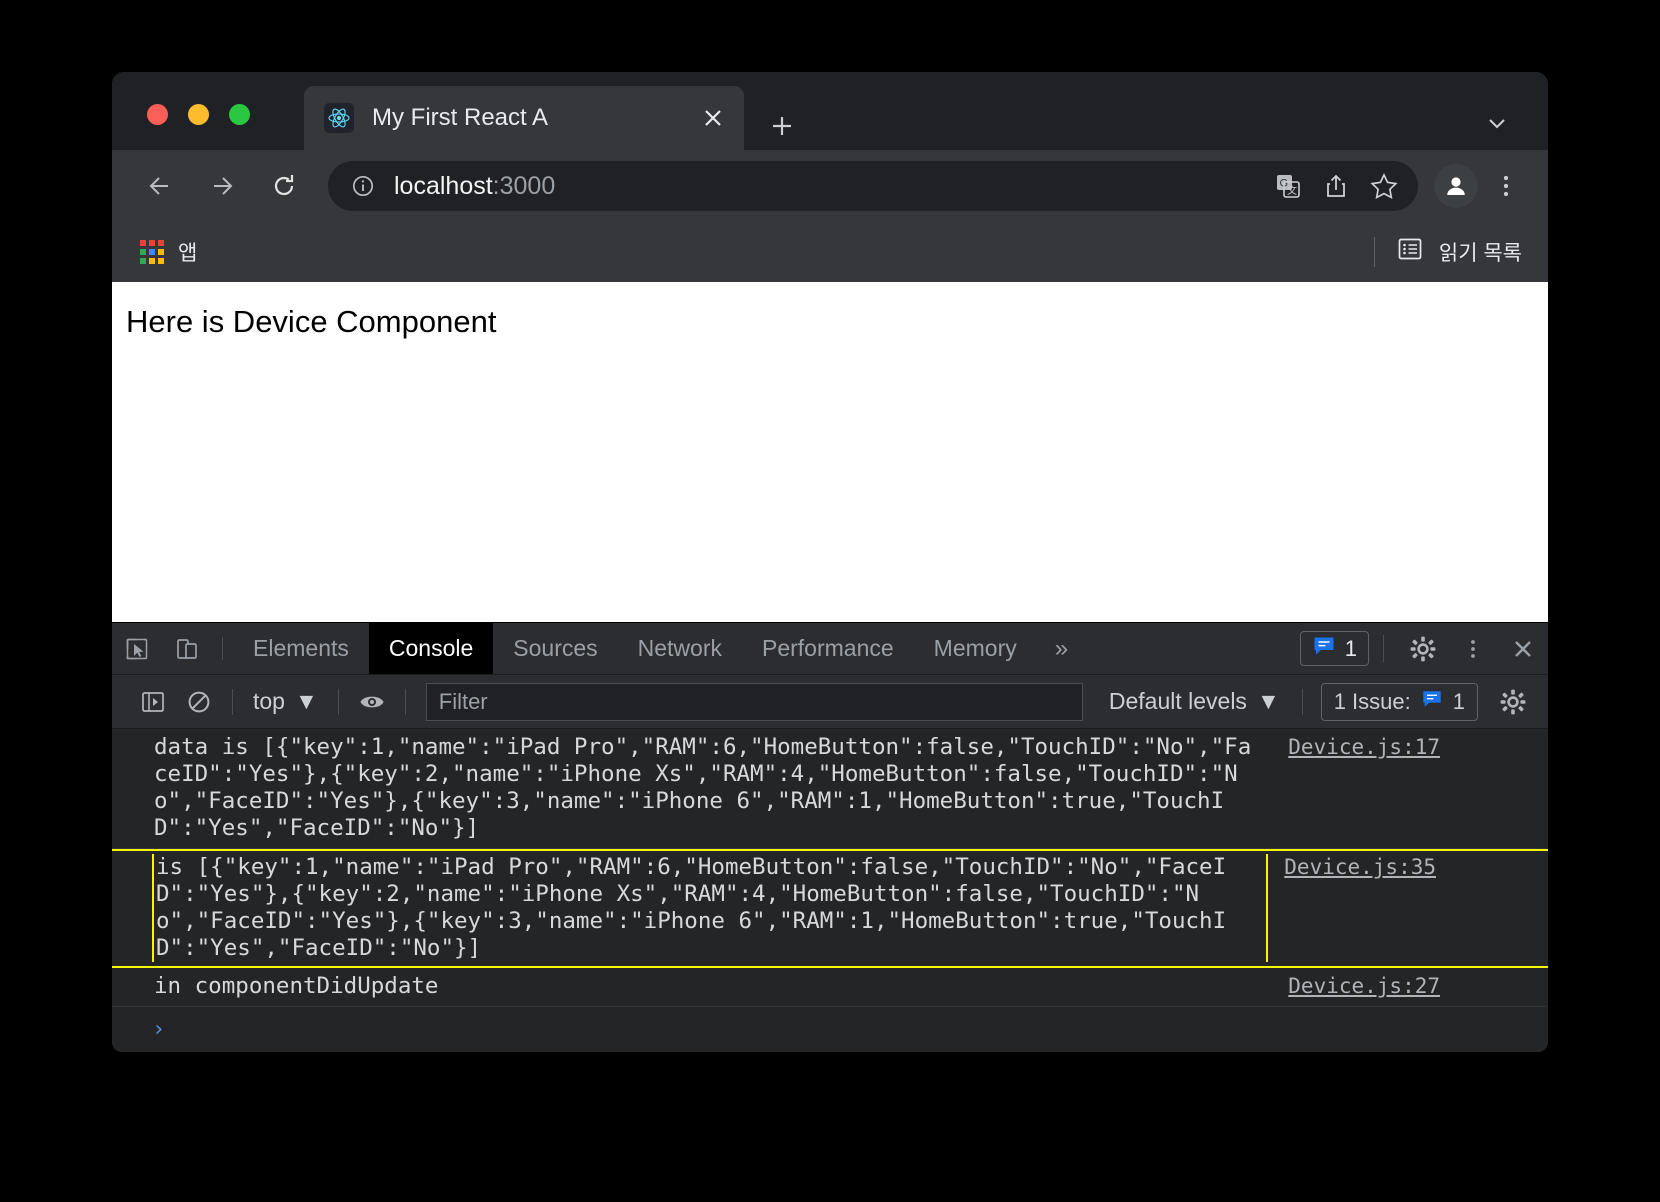  Describe the element at coordinates (1177, 701) in the screenshot. I see `log-levels-label: Default levels` at that location.